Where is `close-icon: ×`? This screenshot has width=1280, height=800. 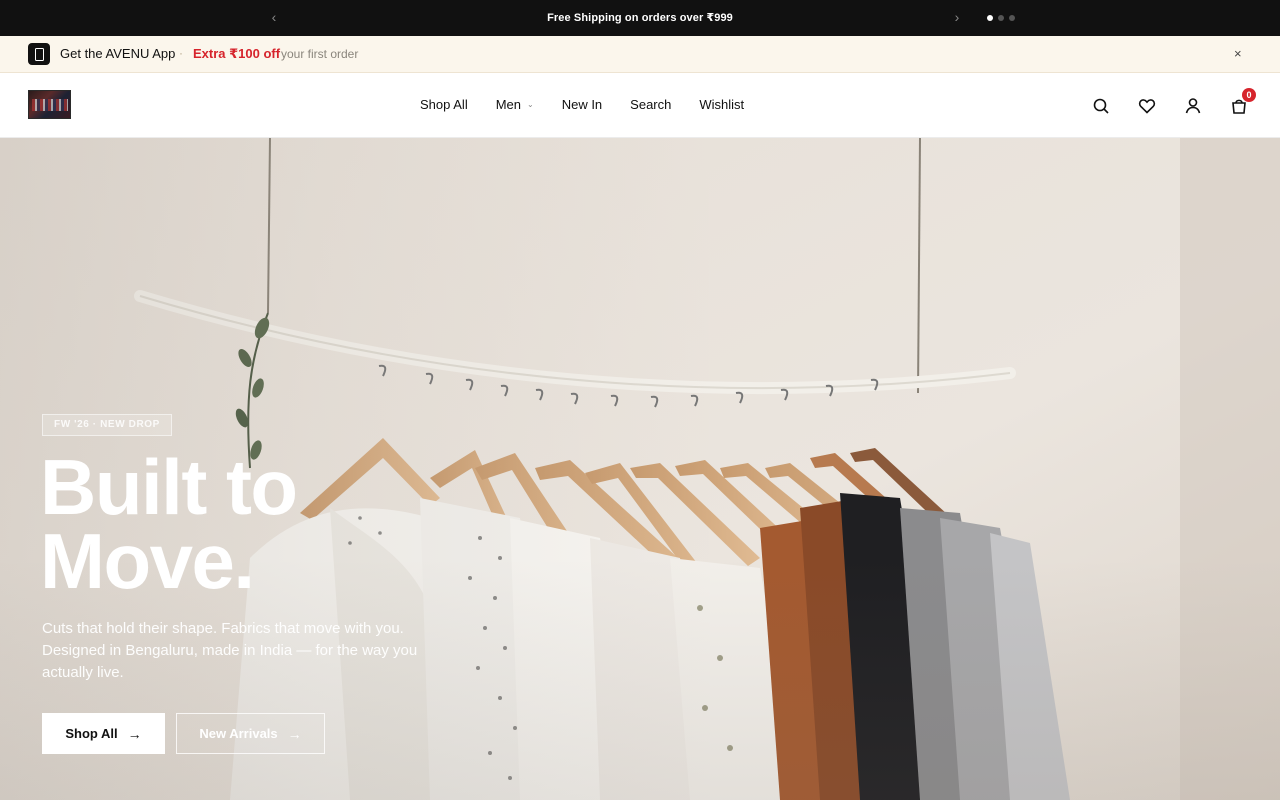
close-icon: × is located at coordinates (1238, 53).